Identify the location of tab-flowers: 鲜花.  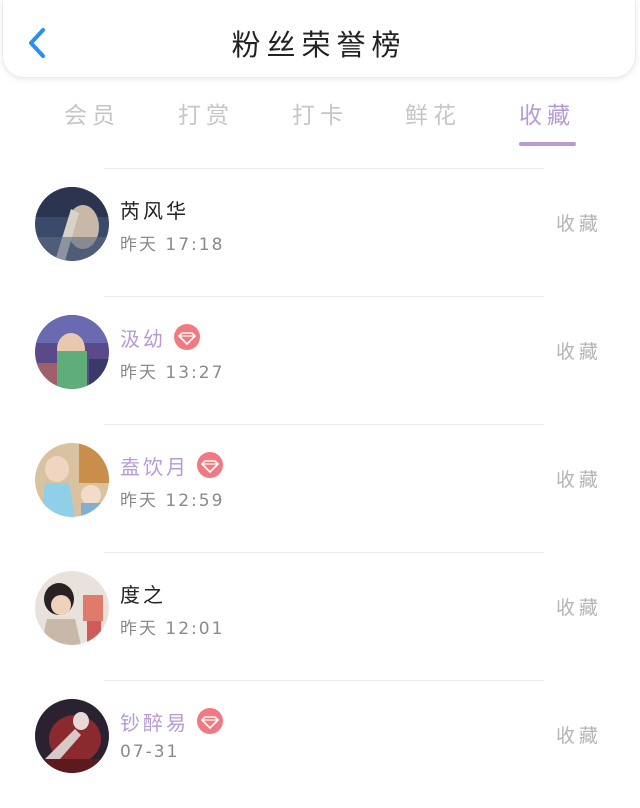
(433, 113).